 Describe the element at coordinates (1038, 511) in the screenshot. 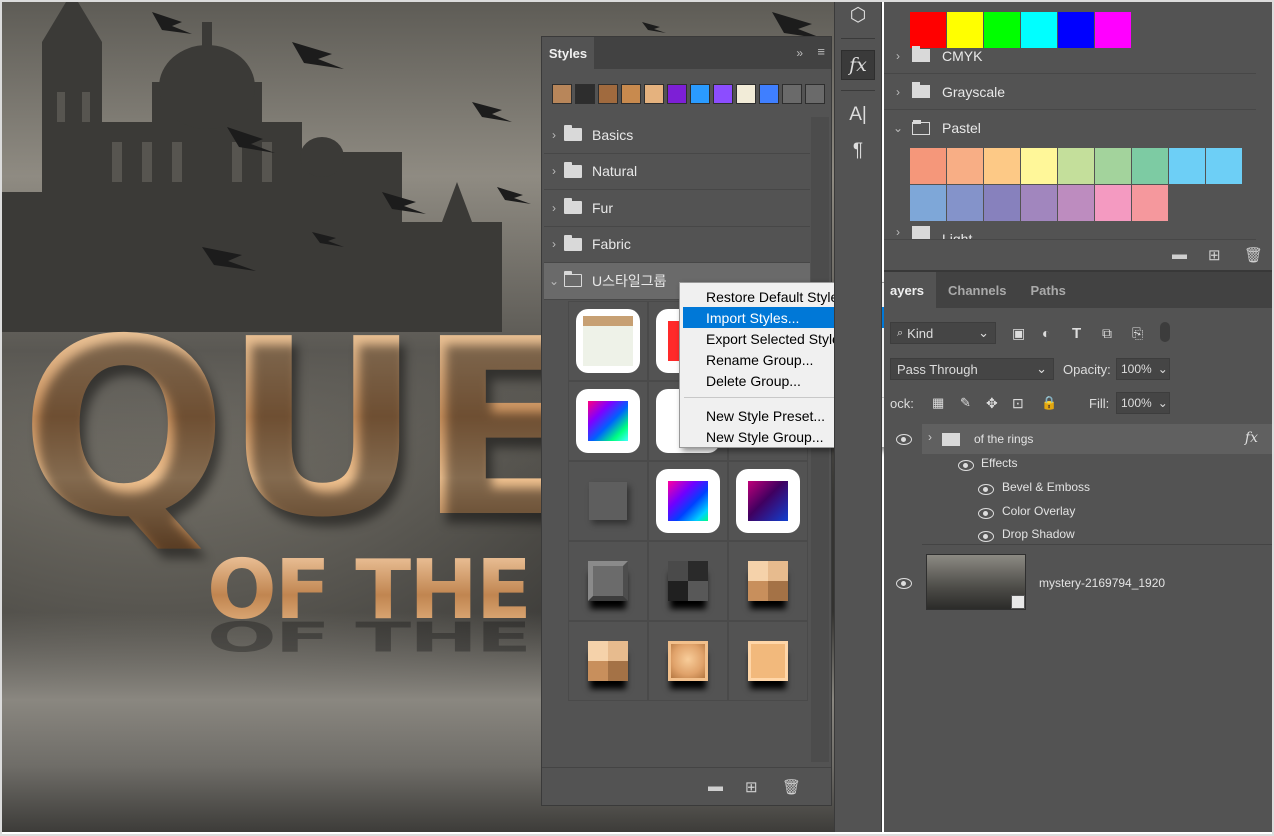

I see `effect-color-overlay: Color Overlay` at that location.